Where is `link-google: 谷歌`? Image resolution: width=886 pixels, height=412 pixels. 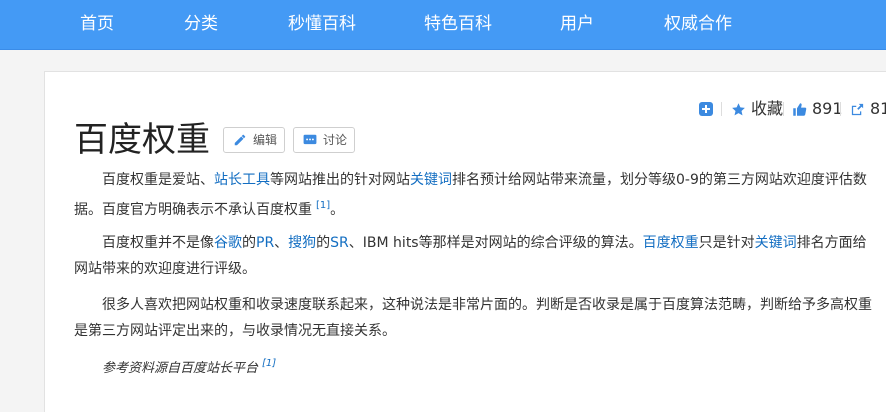 link-google: 谷歌 is located at coordinates (228, 243).